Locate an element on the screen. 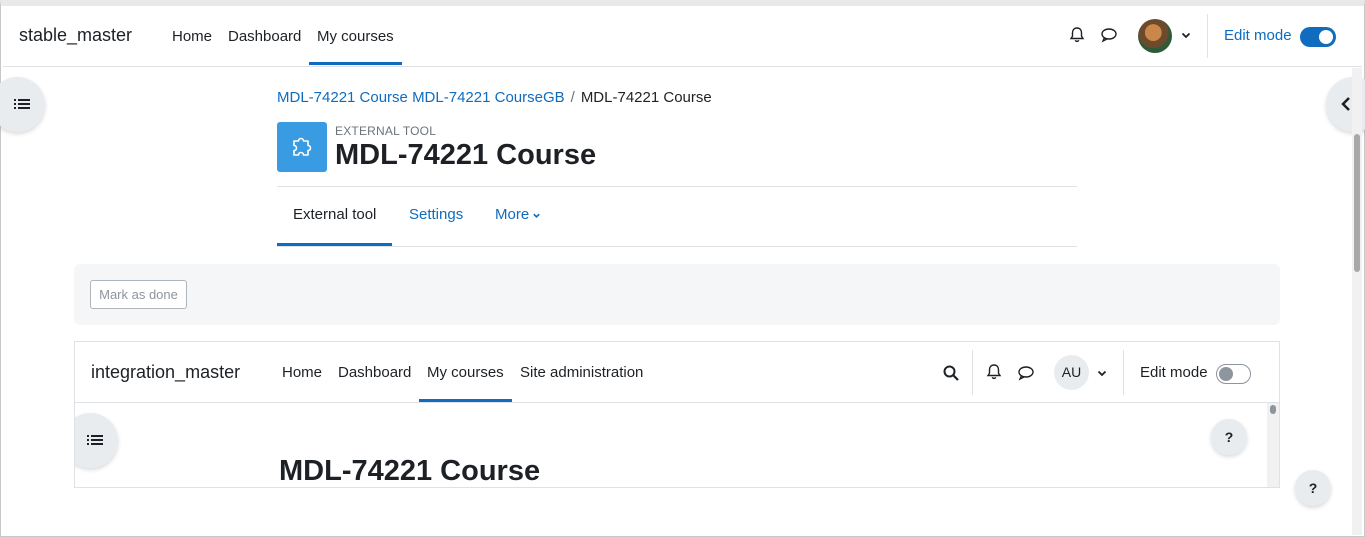 The width and height of the screenshot is (1365, 537). activity-completion-panel: Mark as done is located at coordinates (677, 294).